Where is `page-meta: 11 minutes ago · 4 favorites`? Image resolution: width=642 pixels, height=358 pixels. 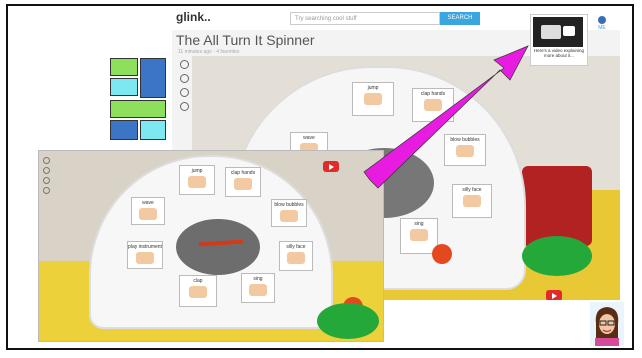
page-meta: 11 minutes ago · 4 favorites is located at coordinates (209, 52).